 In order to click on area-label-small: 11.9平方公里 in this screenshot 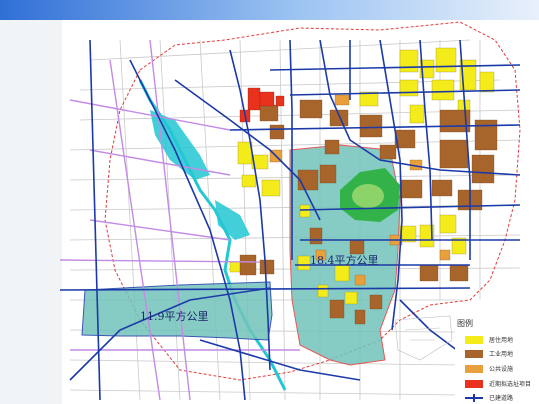, I will do `click(174, 316)`.